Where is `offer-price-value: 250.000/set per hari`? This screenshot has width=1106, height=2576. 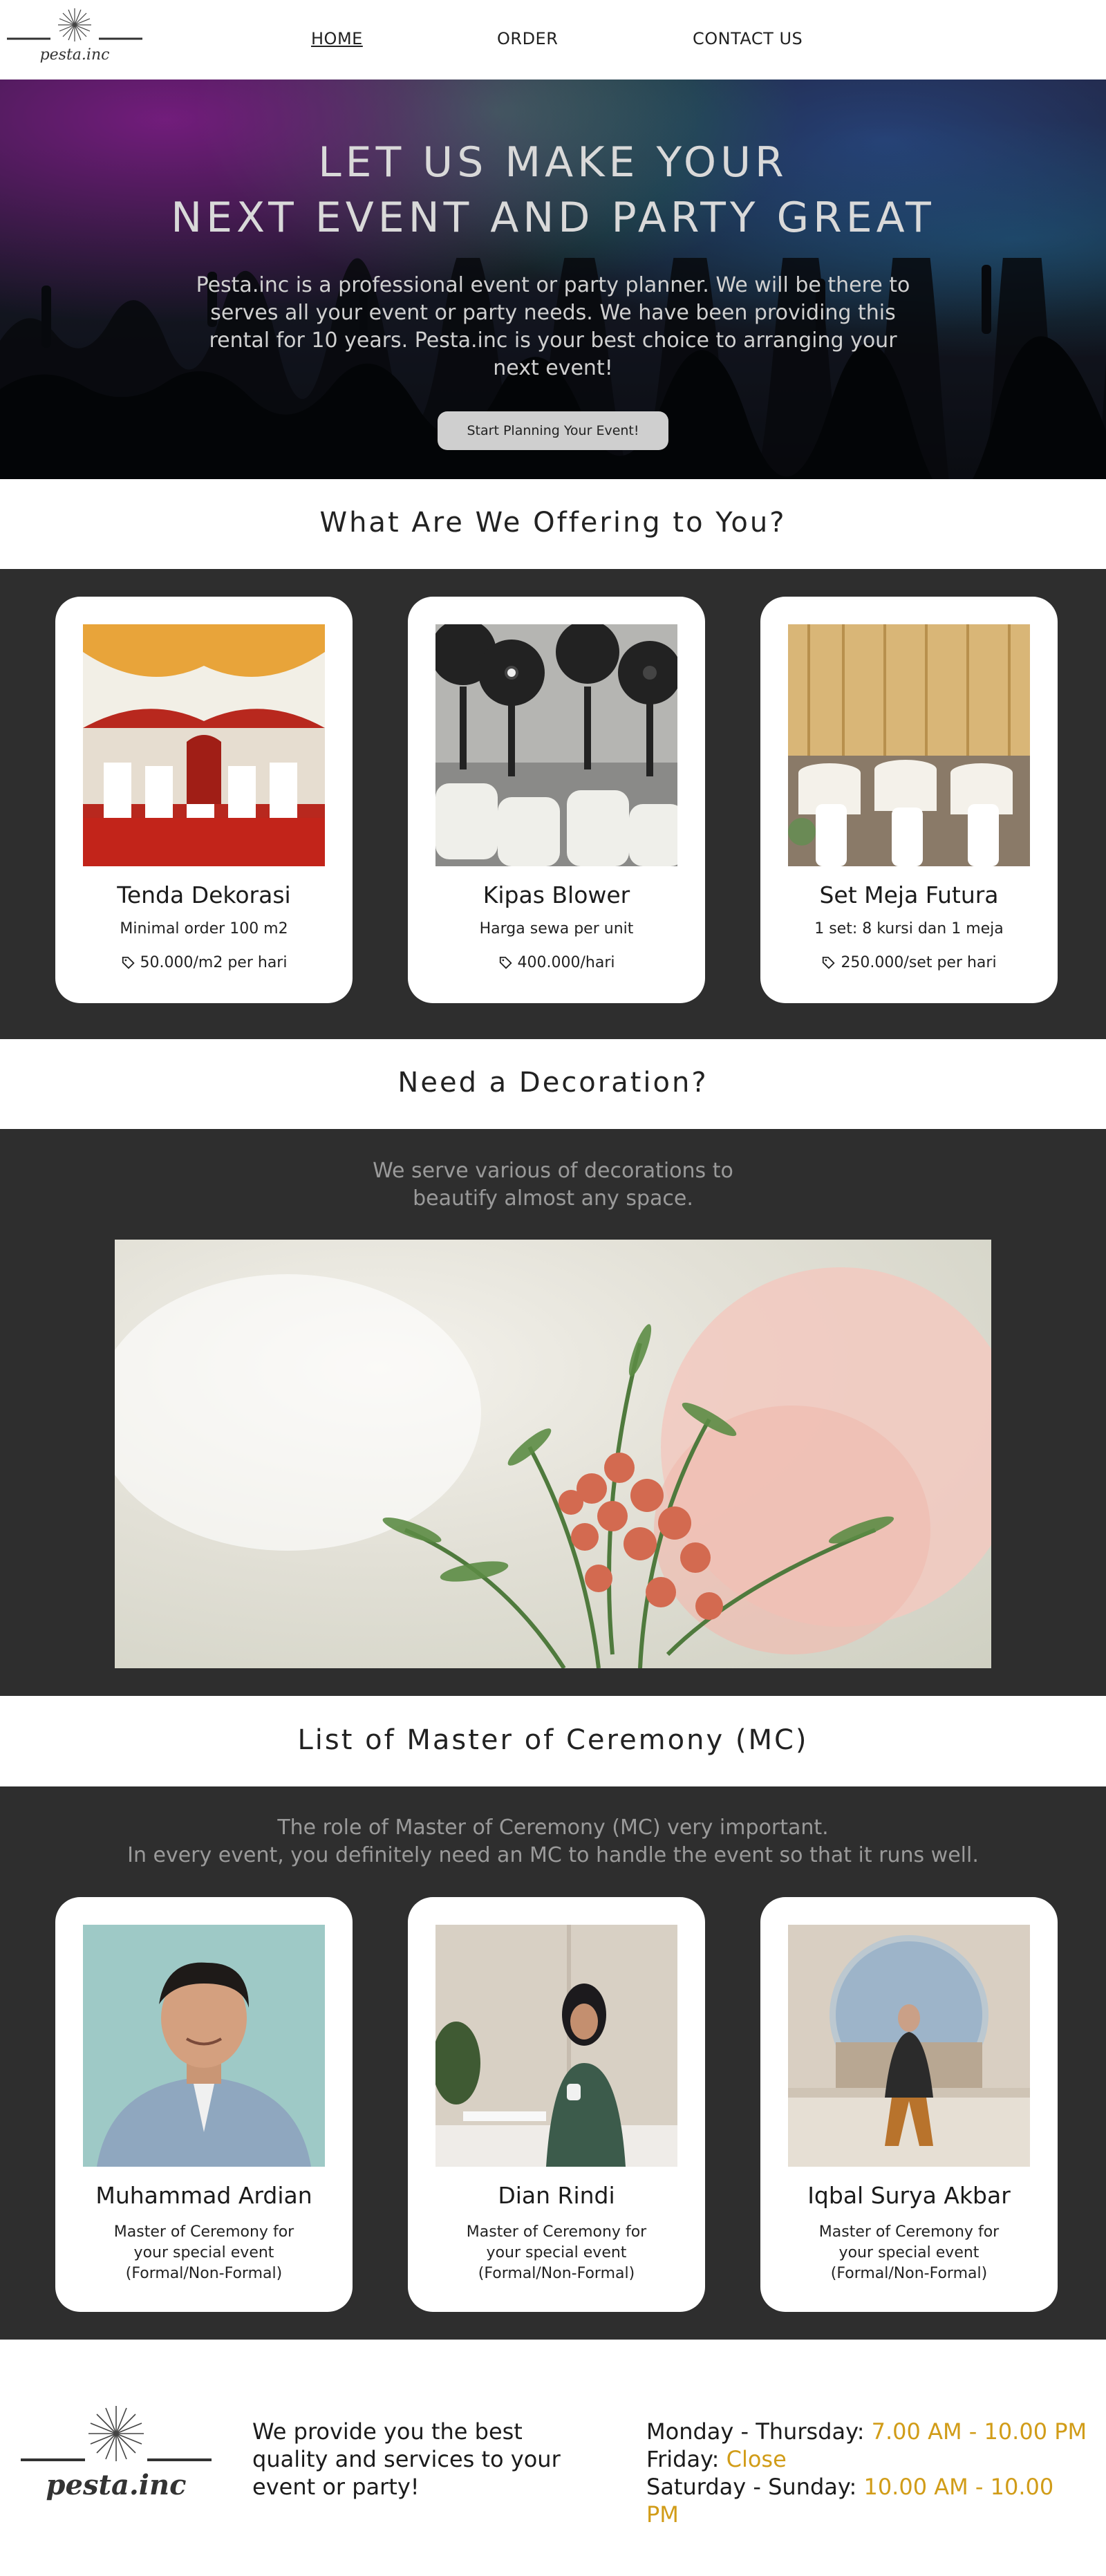 offer-price-value: 250.000/set per hari is located at coordinates (919, 962).